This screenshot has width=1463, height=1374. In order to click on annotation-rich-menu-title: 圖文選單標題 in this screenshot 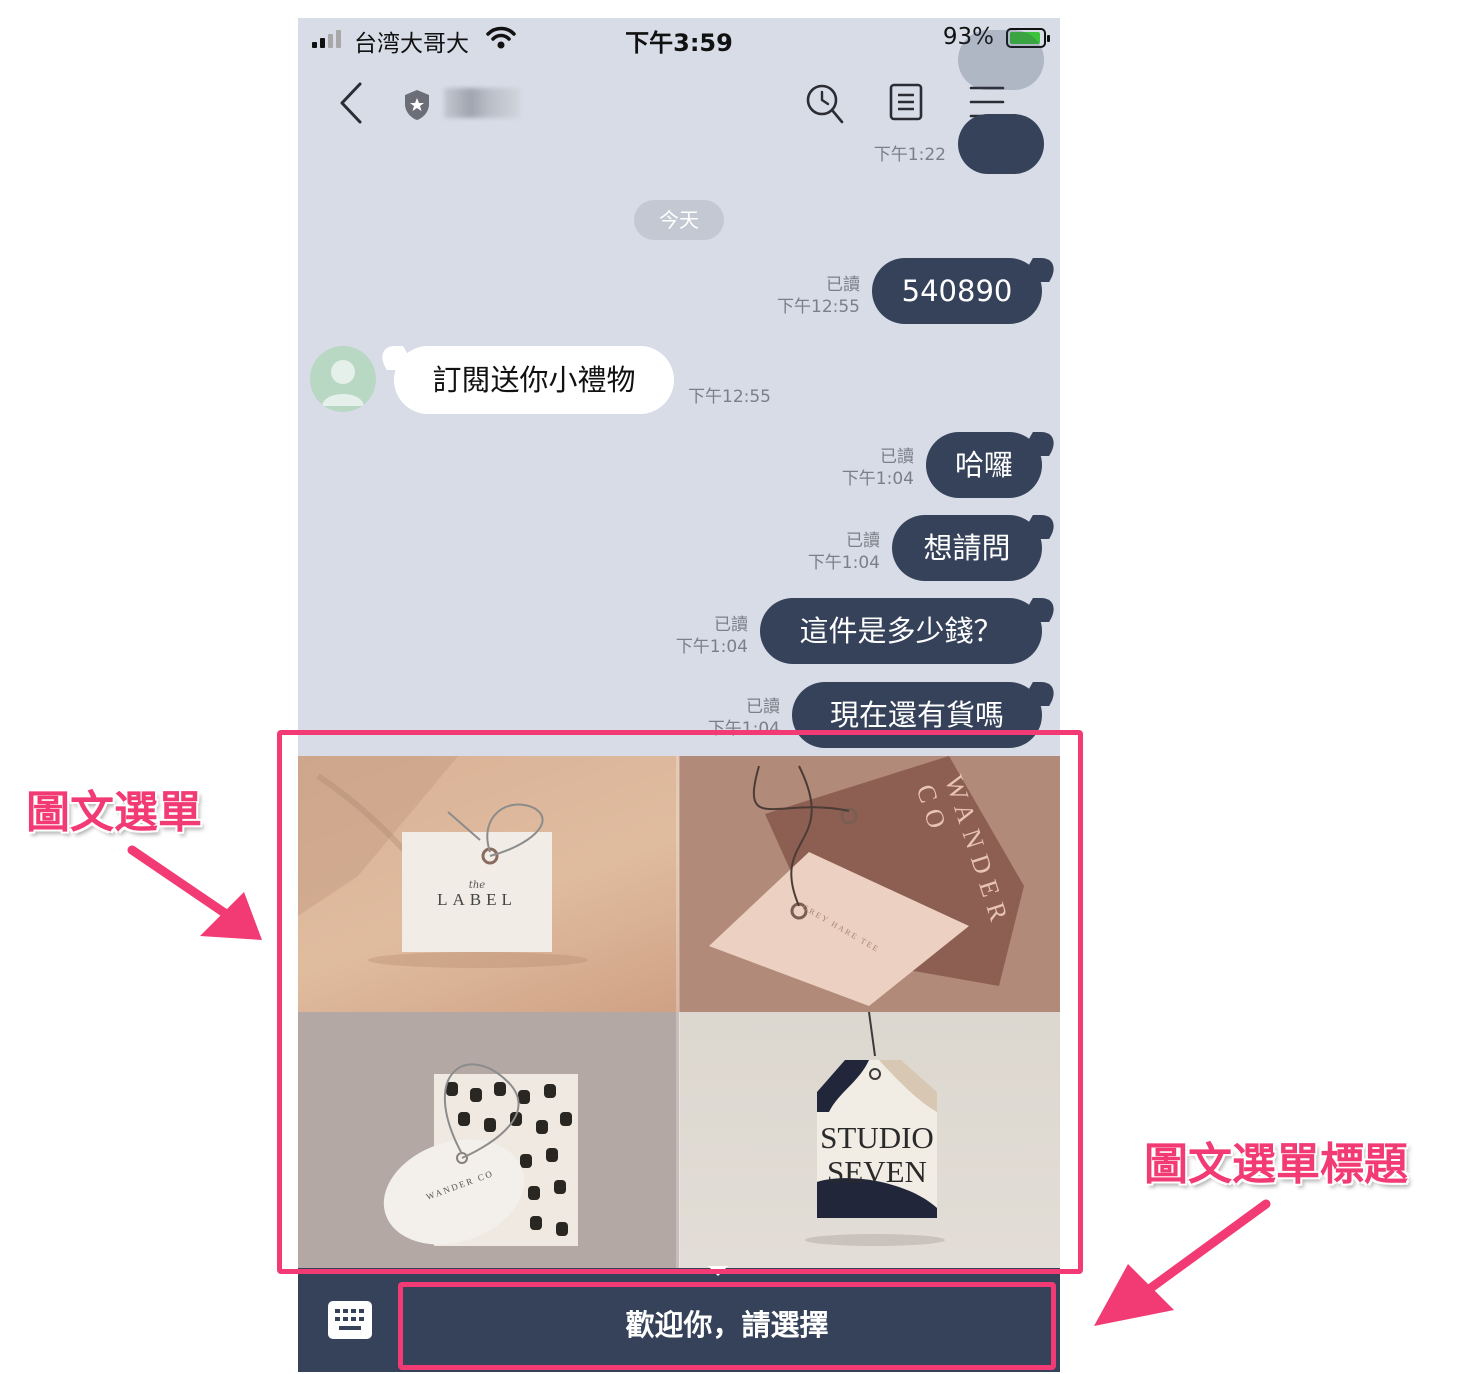, I will do `click(1276, 1164)`.